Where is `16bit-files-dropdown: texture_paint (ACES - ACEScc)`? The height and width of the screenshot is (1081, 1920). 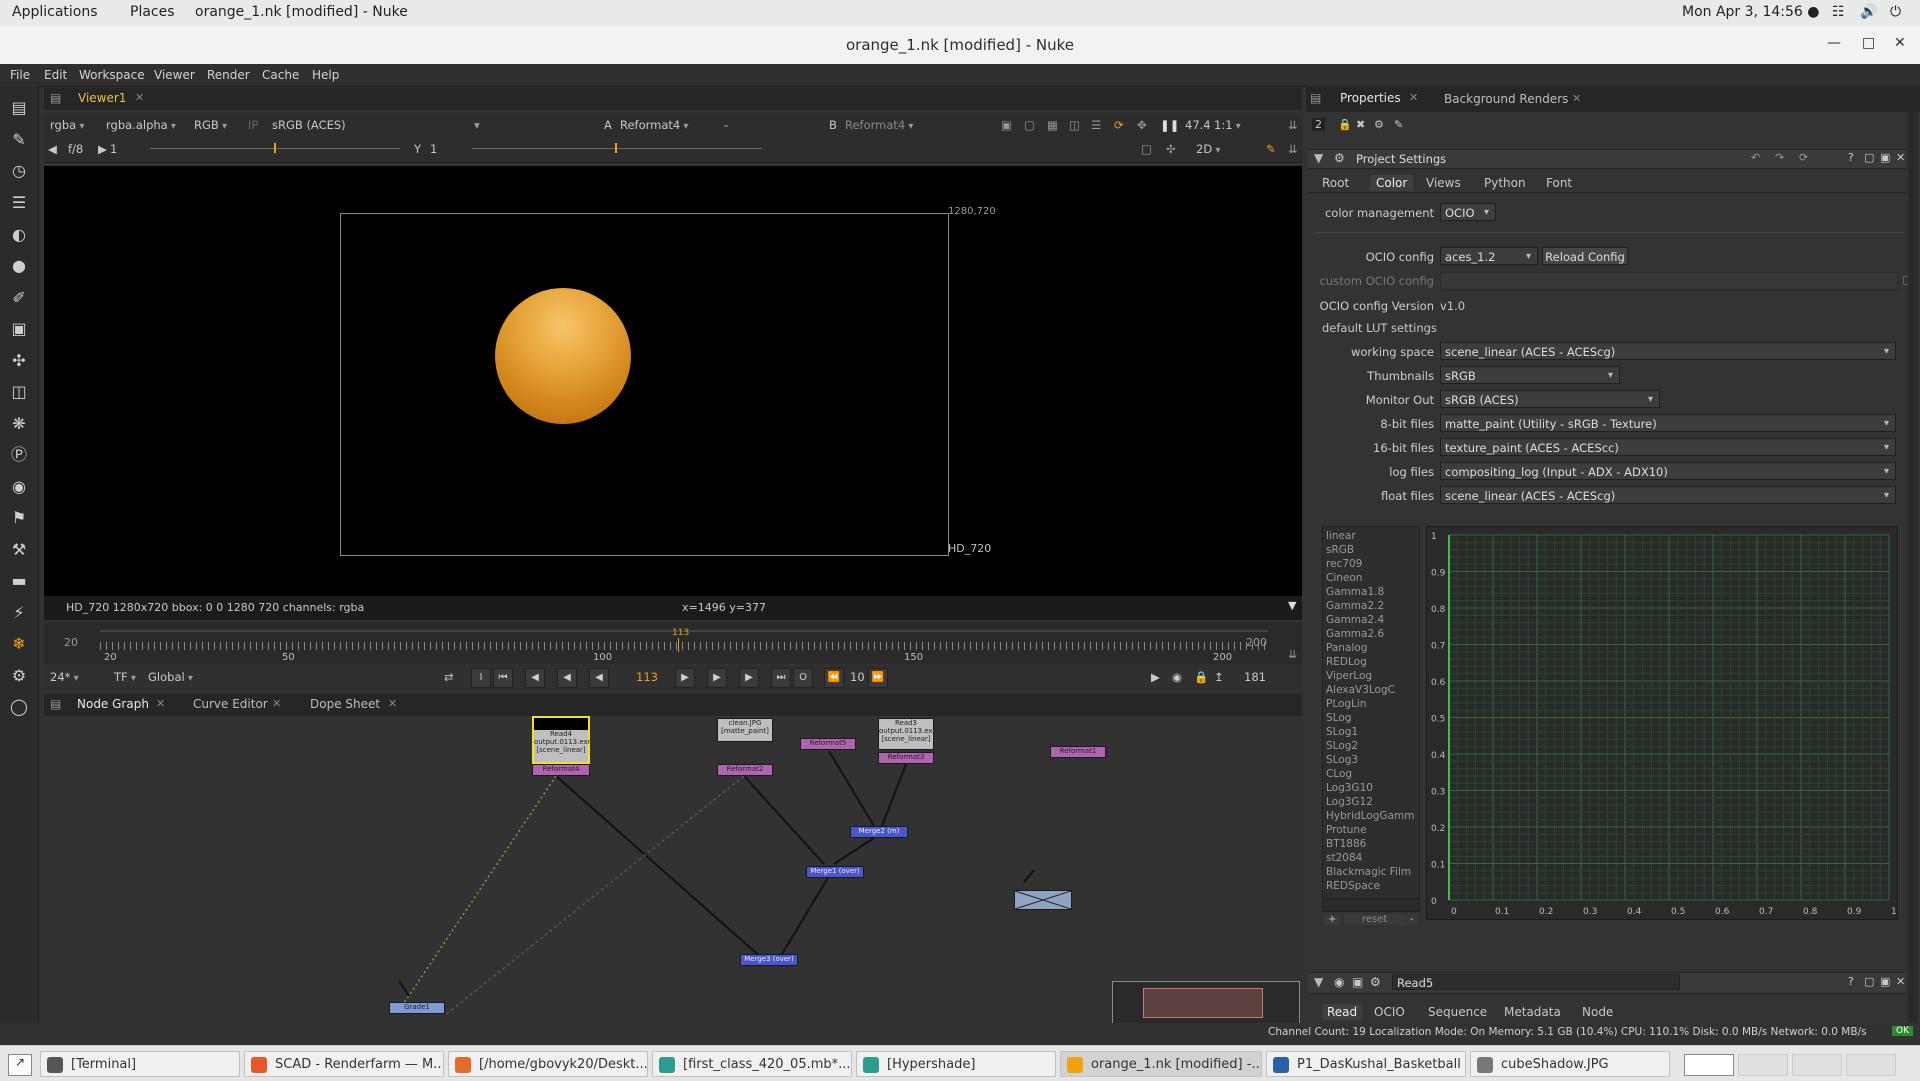
16bit-files-dropdown: texture_paint (ACES - ACEScc) is located at coordinates (1668, 447).